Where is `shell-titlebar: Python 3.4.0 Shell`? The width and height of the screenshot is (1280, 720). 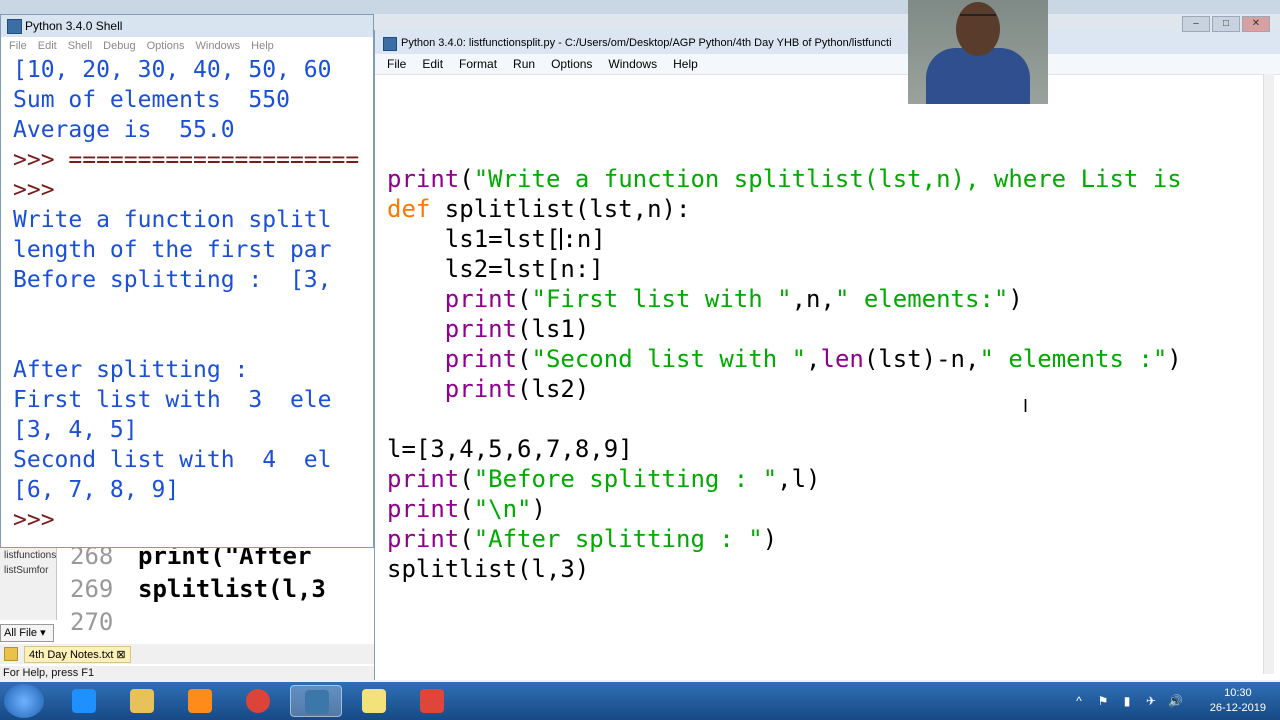 shell-titlebar: Python 3.4.0 Shell is located at coordinates (187, 26).